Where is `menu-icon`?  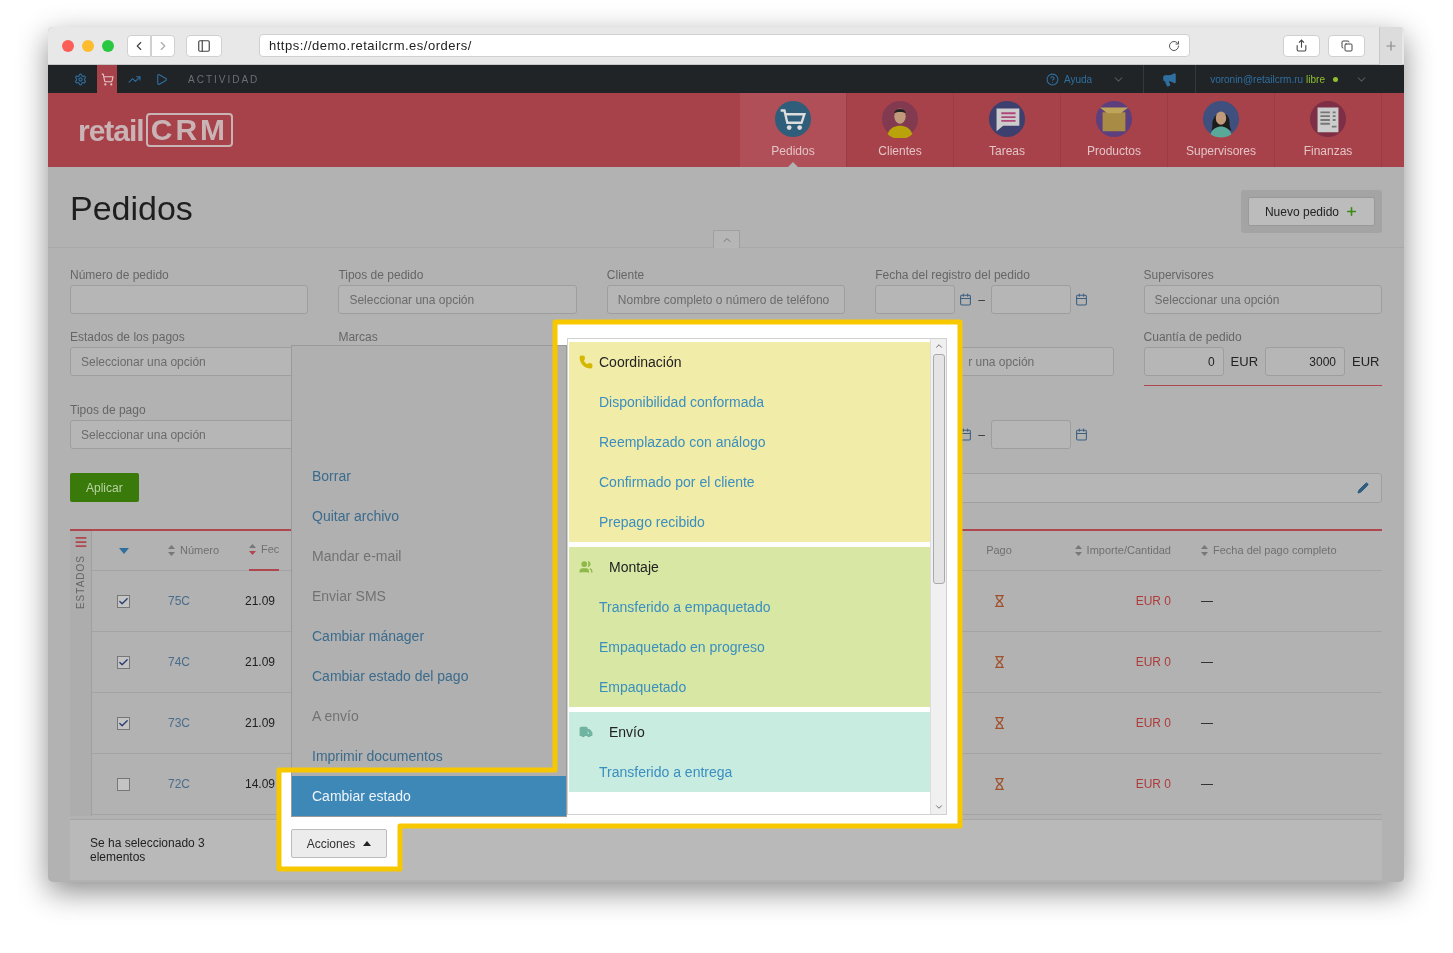
menu-icon is located at coordinates (80, 542).